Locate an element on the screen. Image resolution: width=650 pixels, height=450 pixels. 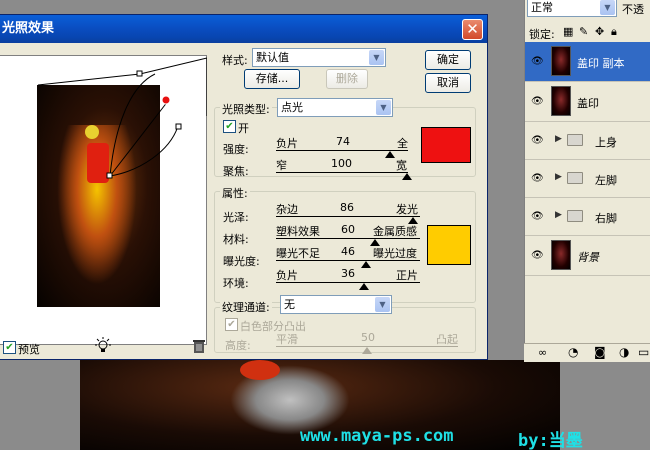
exposure-slider-track is located at coordinates (348, 260).